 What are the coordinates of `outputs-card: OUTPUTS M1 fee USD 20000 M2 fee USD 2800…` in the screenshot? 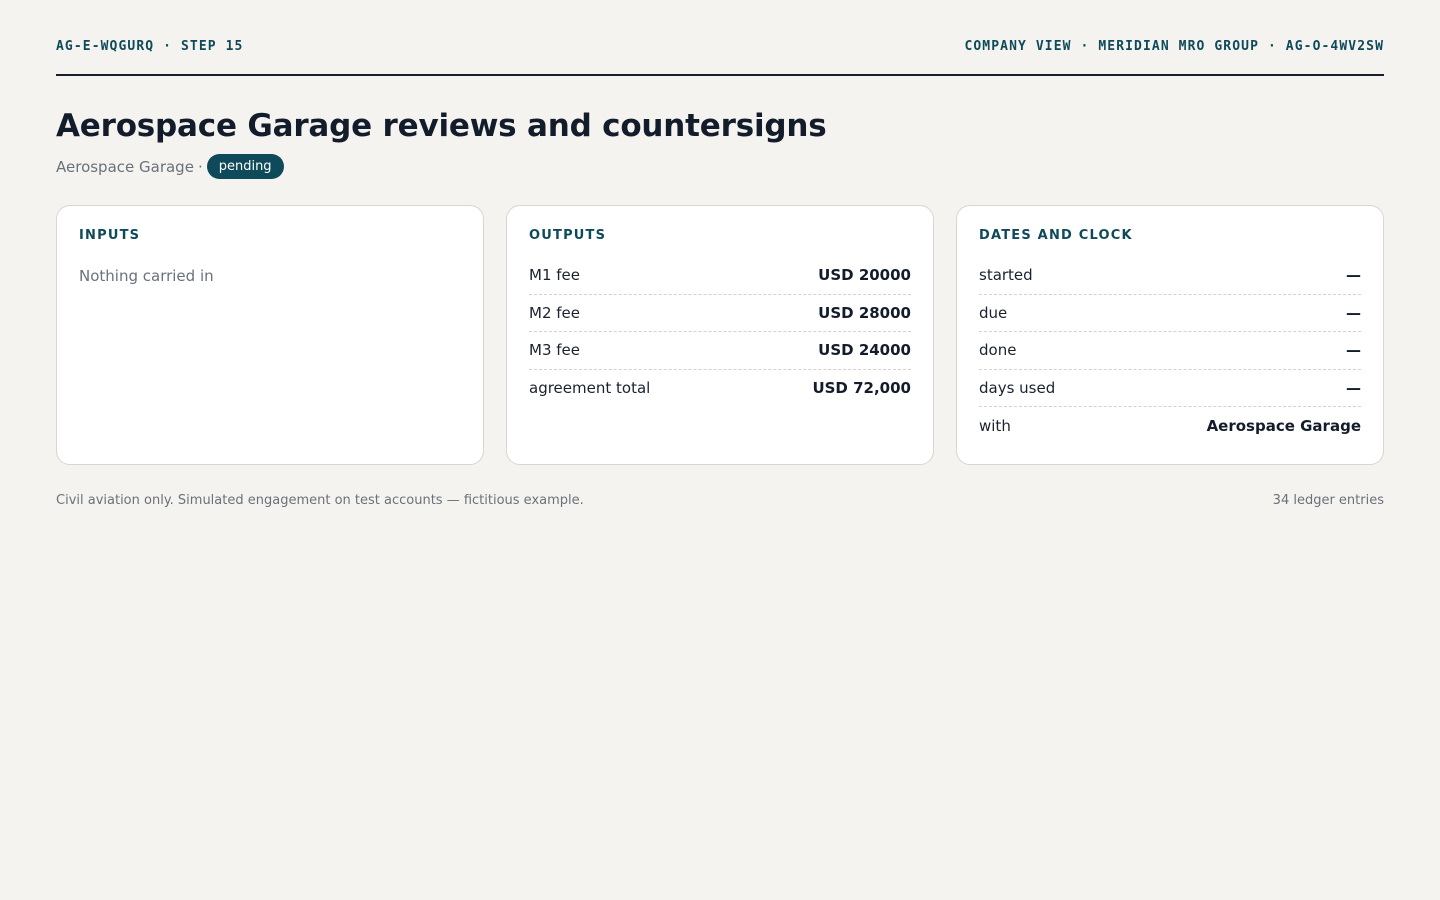 It's located at (720, 335).